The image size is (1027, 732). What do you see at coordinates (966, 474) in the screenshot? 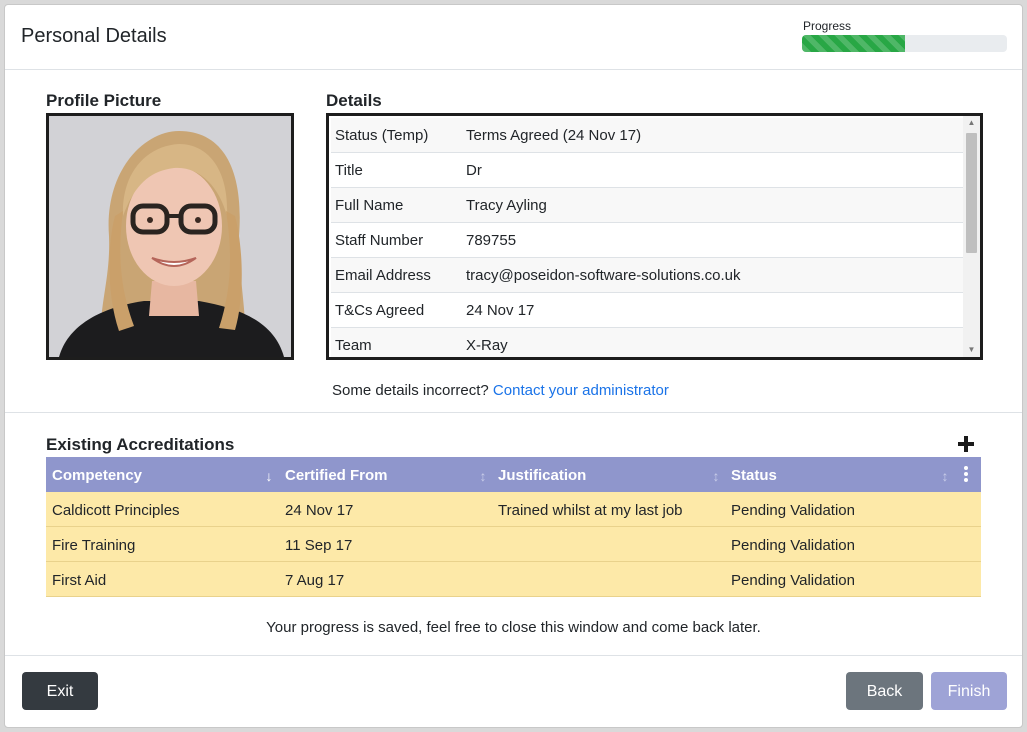
I see `column-menu-icon` at bounding box center [966, 474].